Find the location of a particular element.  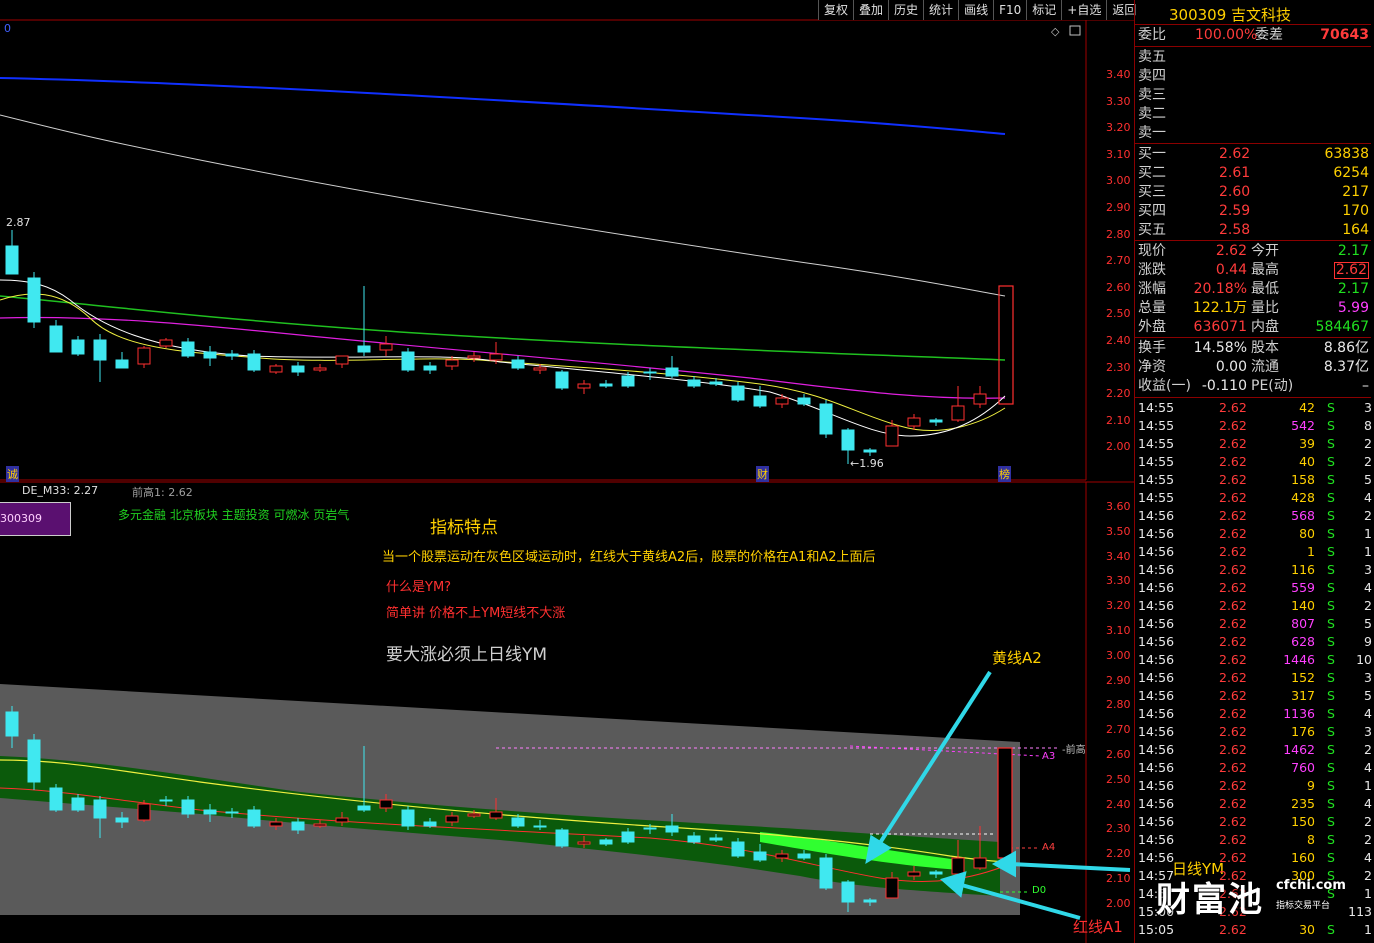

tick-row: 15:05 2.62 30 S 1 is located at coordinates (1255, 929).